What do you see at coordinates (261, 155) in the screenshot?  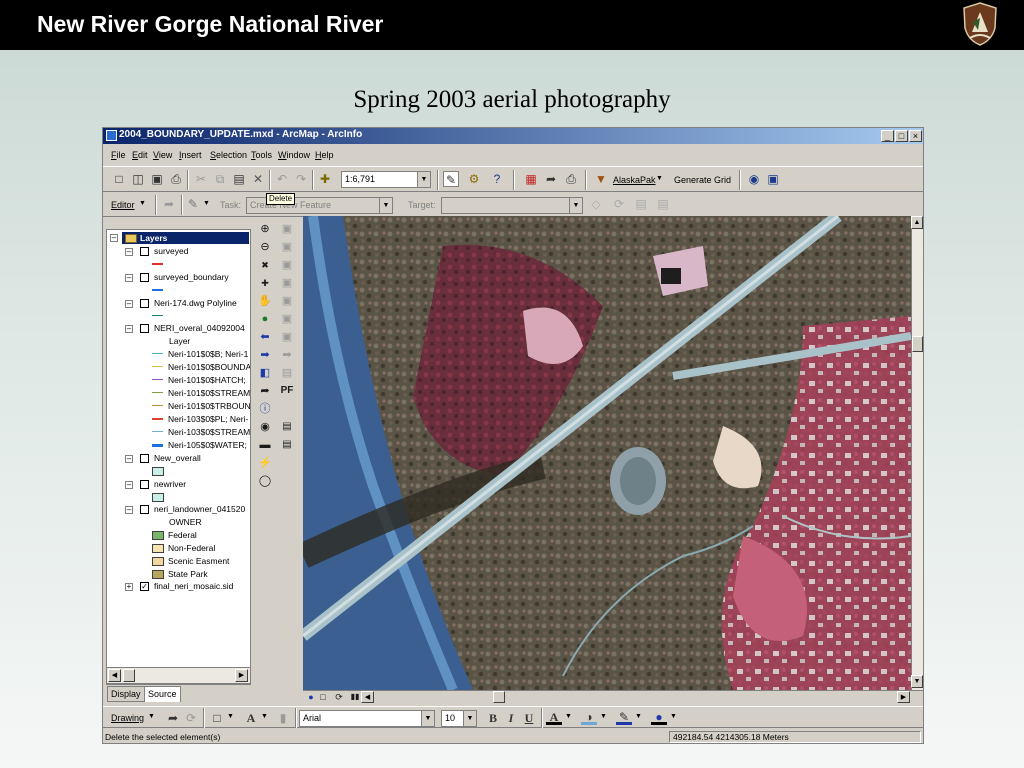 I see `menu-tools: Tools` at bounding box center [261, 155].